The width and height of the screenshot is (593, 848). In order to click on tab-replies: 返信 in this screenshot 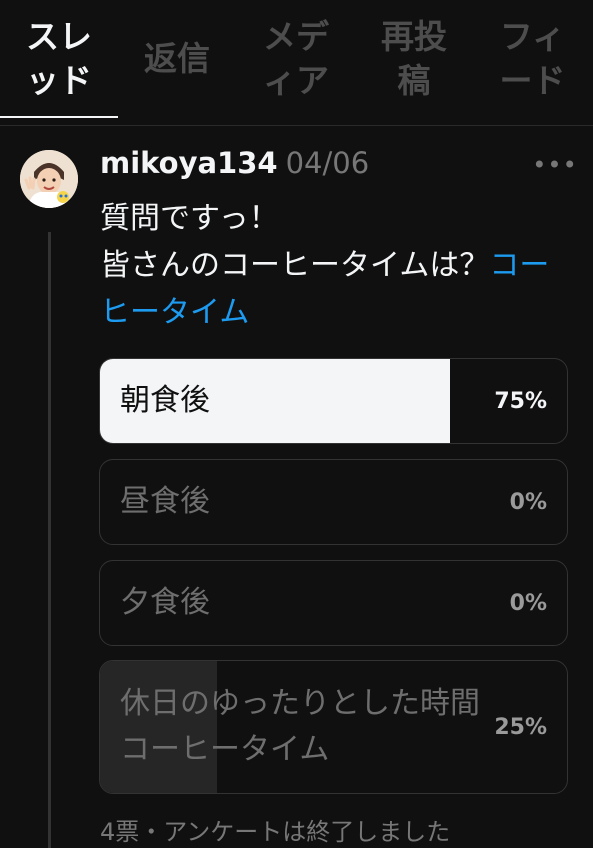, I will do `click(177, 59)`.